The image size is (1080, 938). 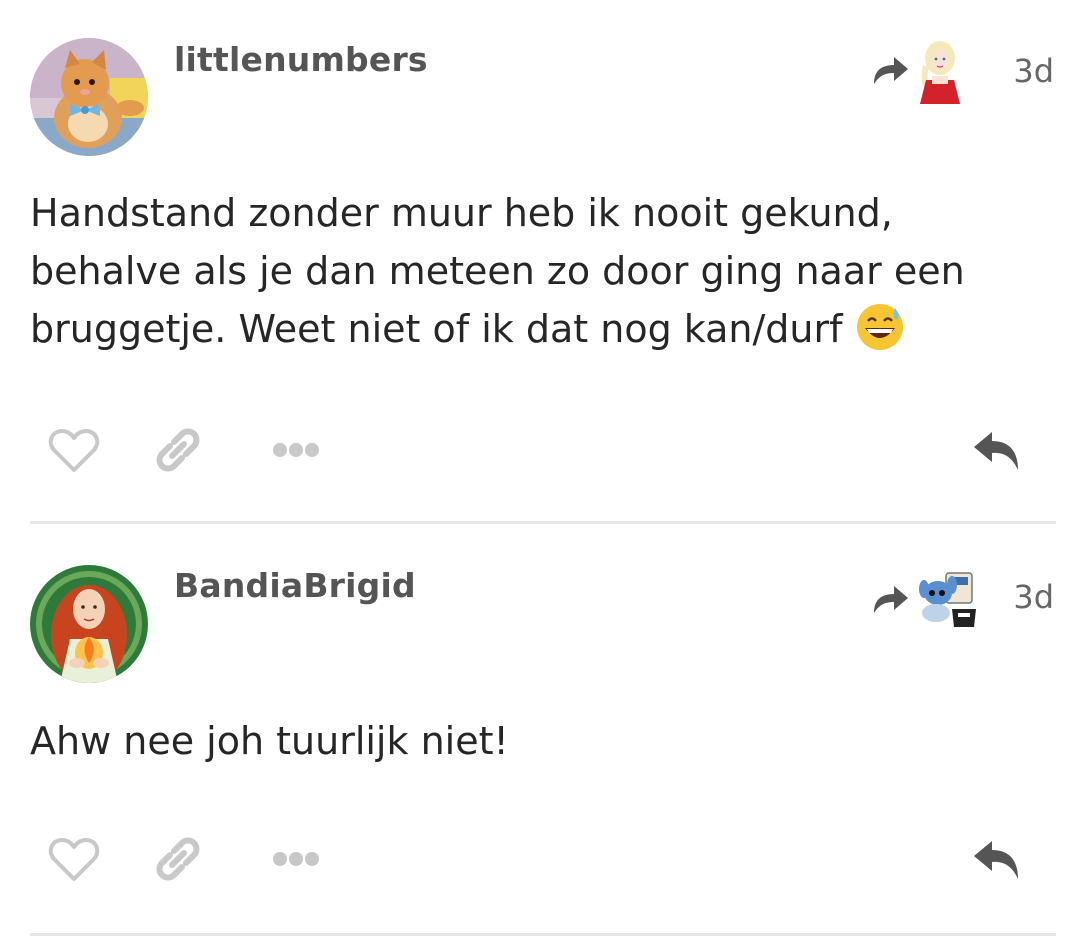 What do you see at coordinates (301, 59) in the screenshot?
I see `username: littlenumbers` at bounding box center [301, 59].